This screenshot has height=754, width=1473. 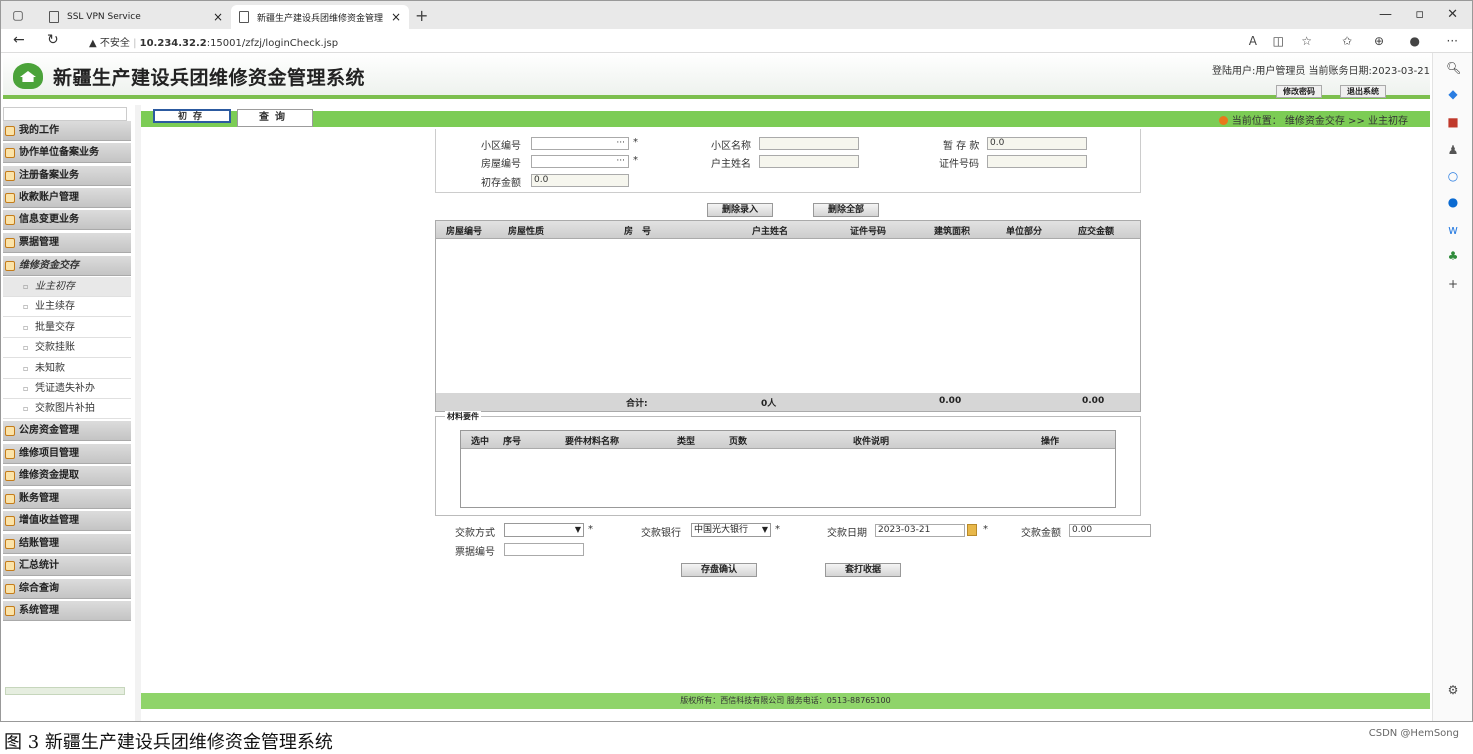 What do you see at coordinates (67, 131) in the screenshot?
I see `sidebar-item-my-work: 我的工作` at bounding box center [67, 131].